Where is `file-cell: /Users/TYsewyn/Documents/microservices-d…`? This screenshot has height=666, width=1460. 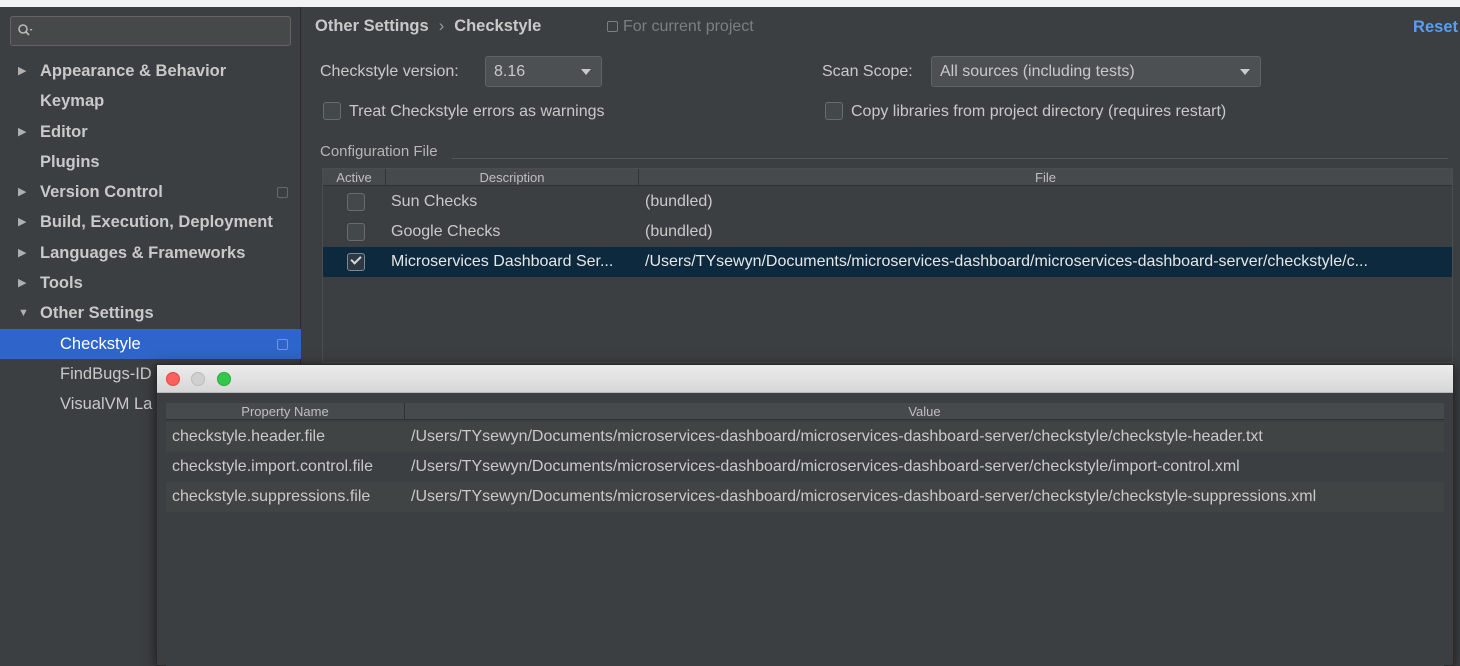
file-cell: /Users/TYsewyn/Documents/microservices-d… is located at coordinates (1006, 261).